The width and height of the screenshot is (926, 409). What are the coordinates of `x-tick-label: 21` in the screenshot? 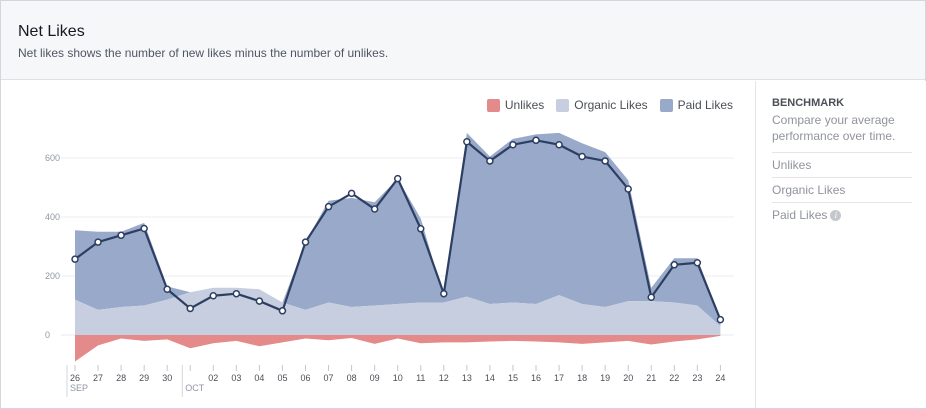 It's located at (651, 378).